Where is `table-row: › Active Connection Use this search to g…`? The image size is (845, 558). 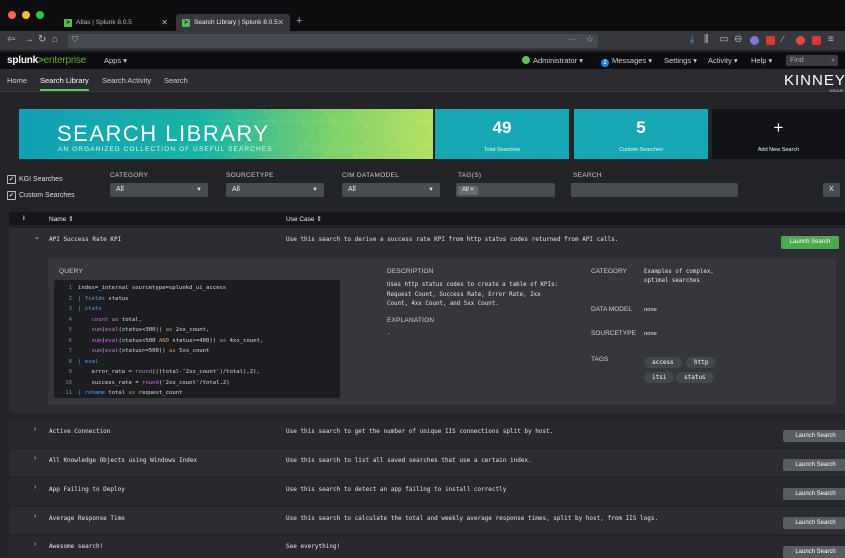
table-row: › Active Connection Use this search to g… is located at coordinates (427, 433).